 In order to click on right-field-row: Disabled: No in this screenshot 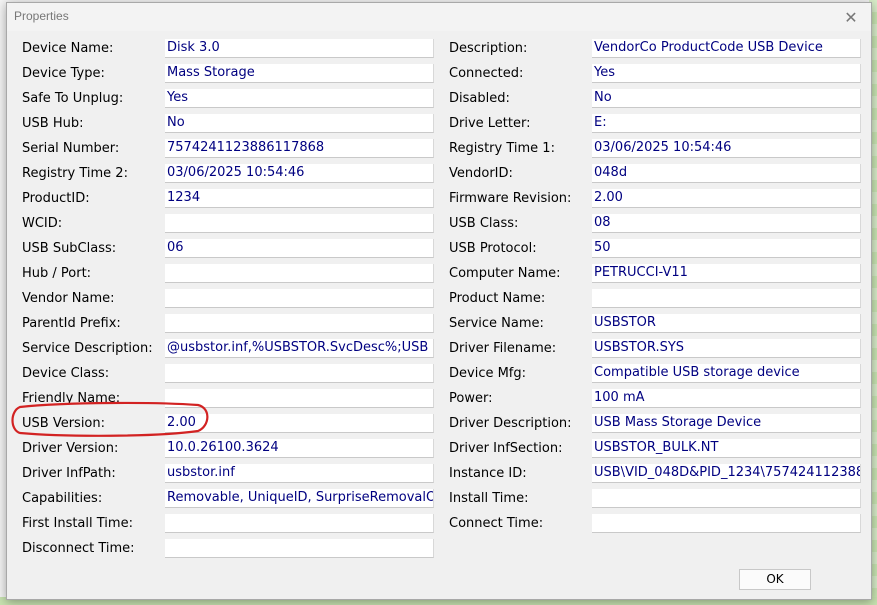, I will do `click(434, 99)`.